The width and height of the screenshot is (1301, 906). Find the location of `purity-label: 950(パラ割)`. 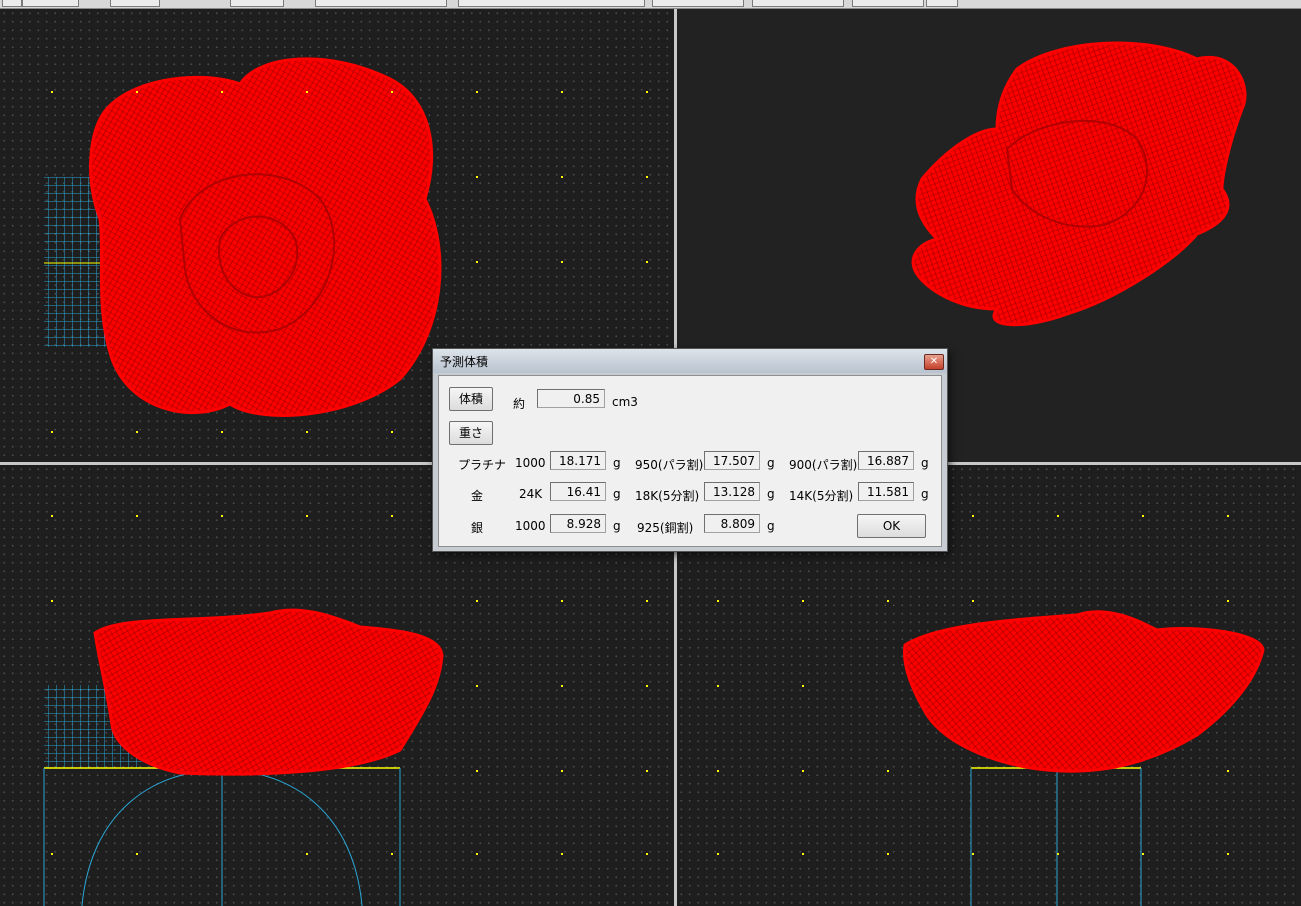

purity-label: 950(パラ割) is located at coordinates (669, 465).